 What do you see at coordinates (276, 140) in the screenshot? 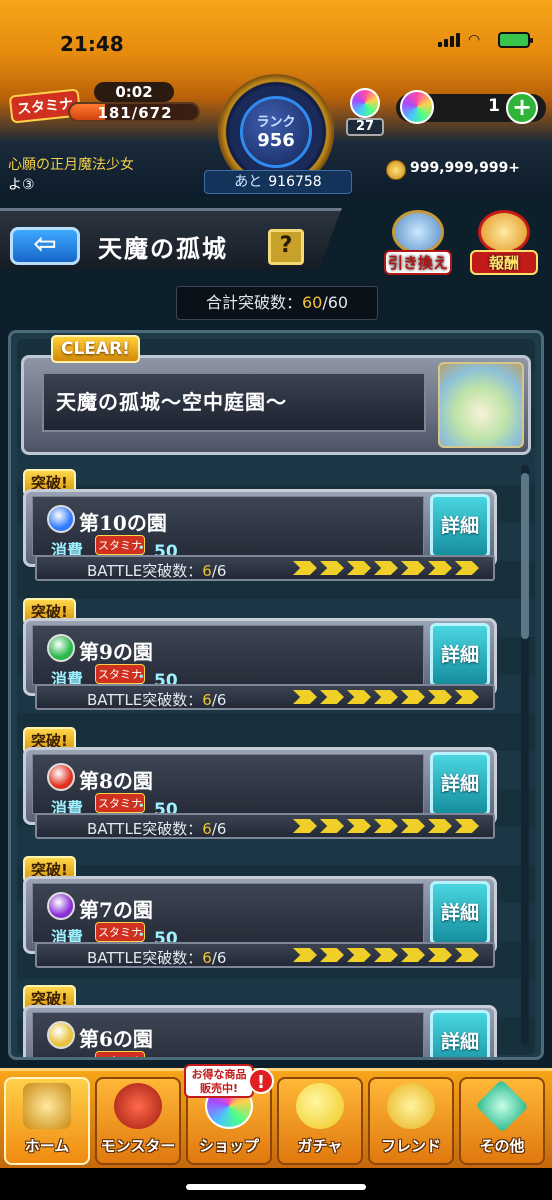
I see `rank-value: 956` at bounding box center [276, 140].